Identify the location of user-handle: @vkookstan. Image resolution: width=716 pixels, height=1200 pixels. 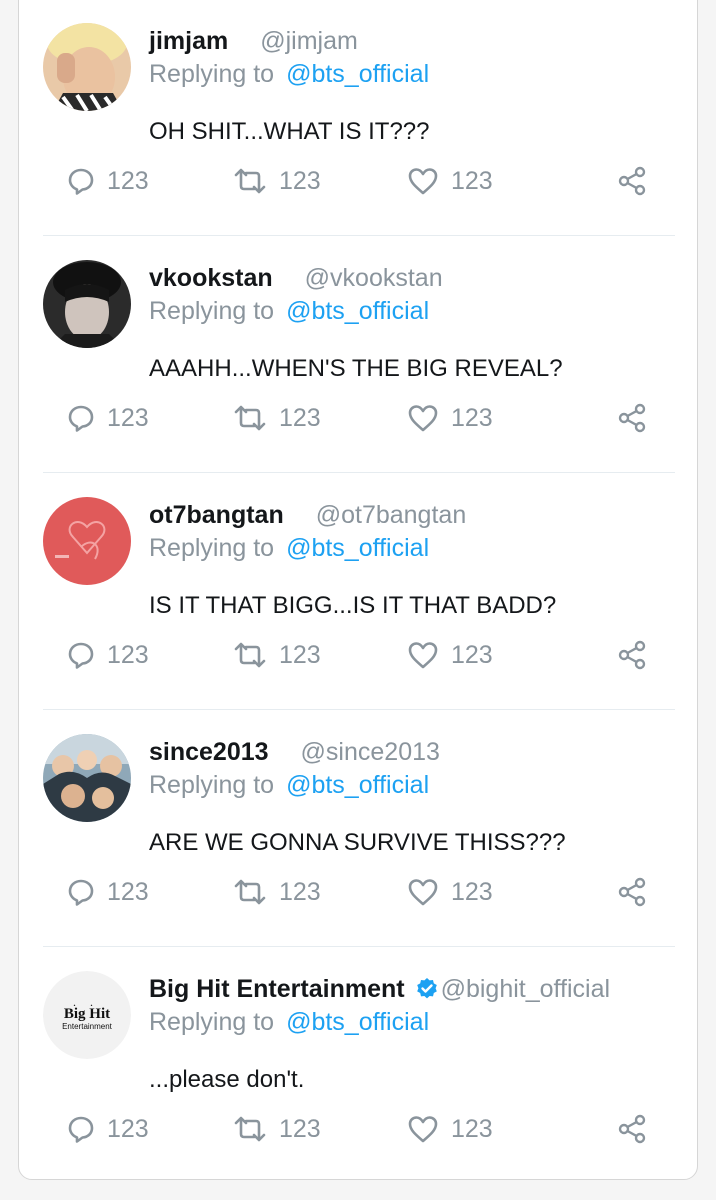
(374, 278).